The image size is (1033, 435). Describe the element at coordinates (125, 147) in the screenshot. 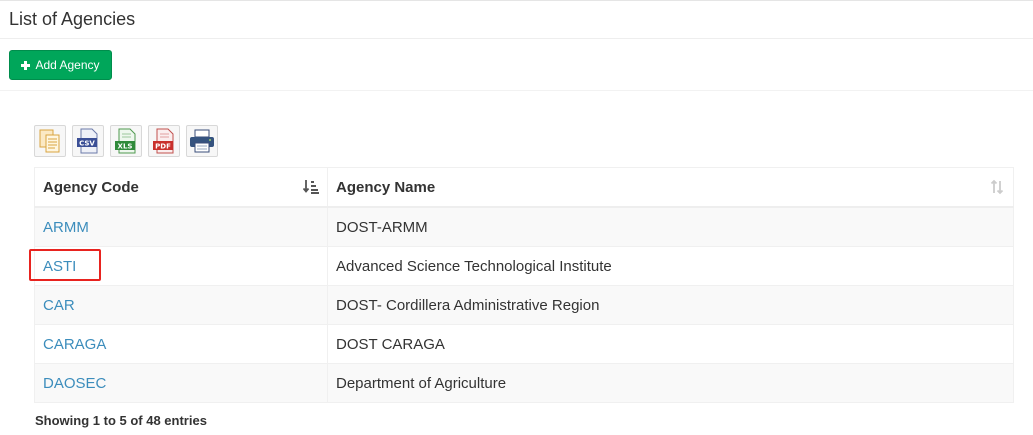

I see `xls-icon-label: XLS` at that location.